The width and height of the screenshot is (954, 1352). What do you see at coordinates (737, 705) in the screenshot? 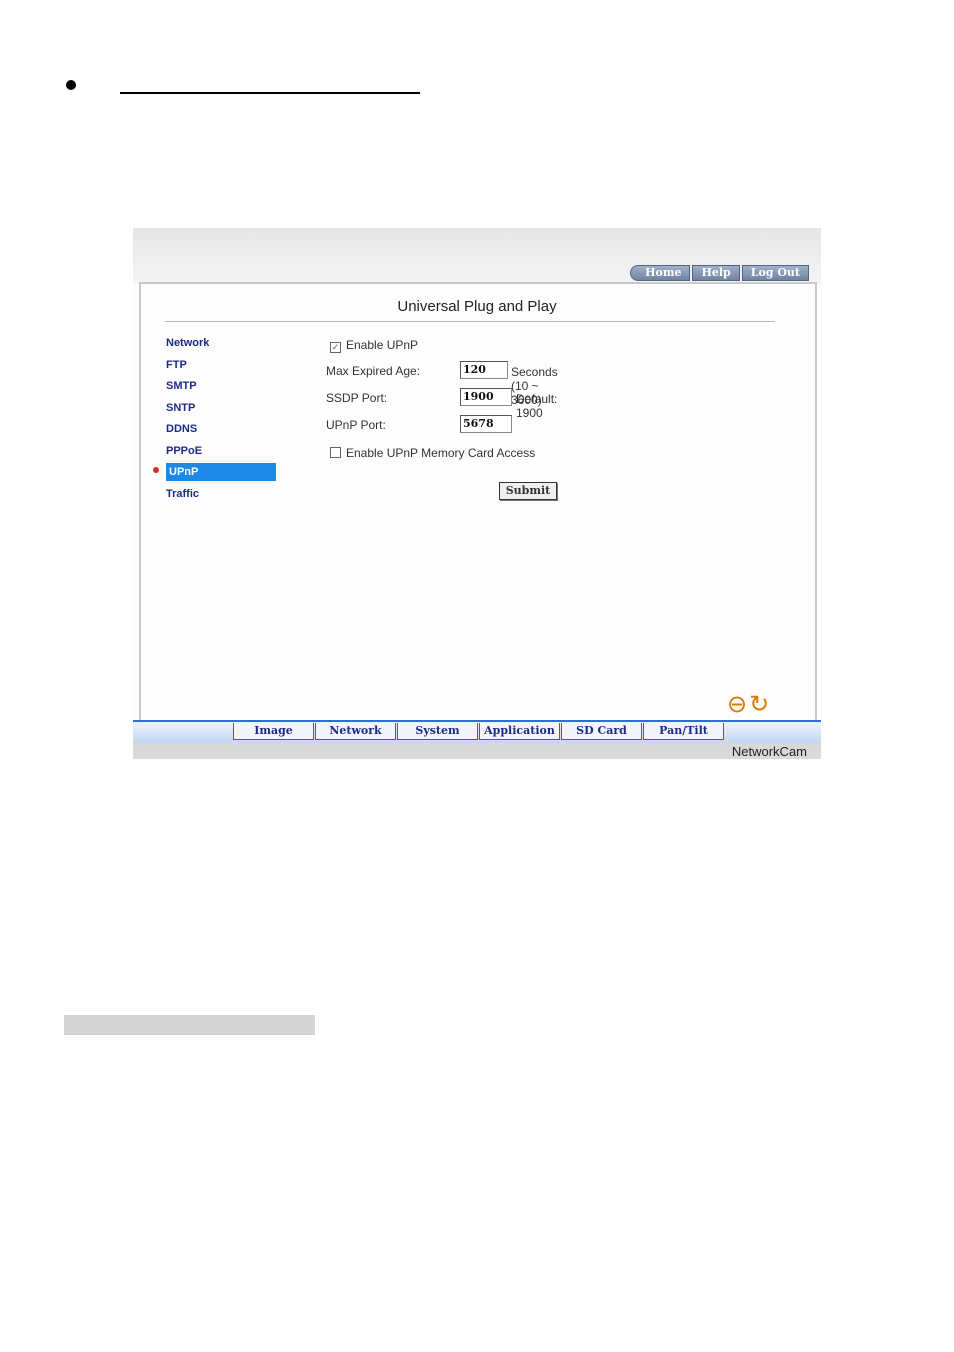
I see `back-arrow-icon: ⊖` at bounding box center [737, 705].